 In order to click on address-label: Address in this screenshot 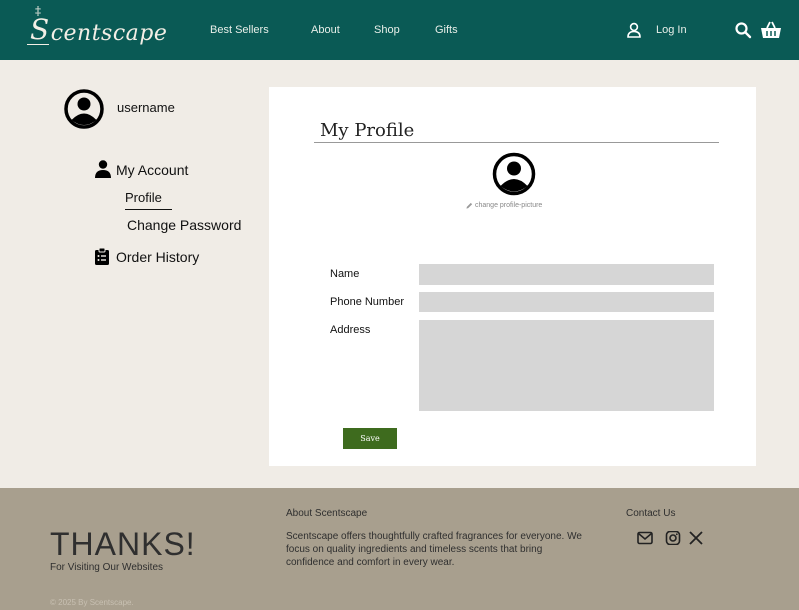, I will do `click(350, 330)`.